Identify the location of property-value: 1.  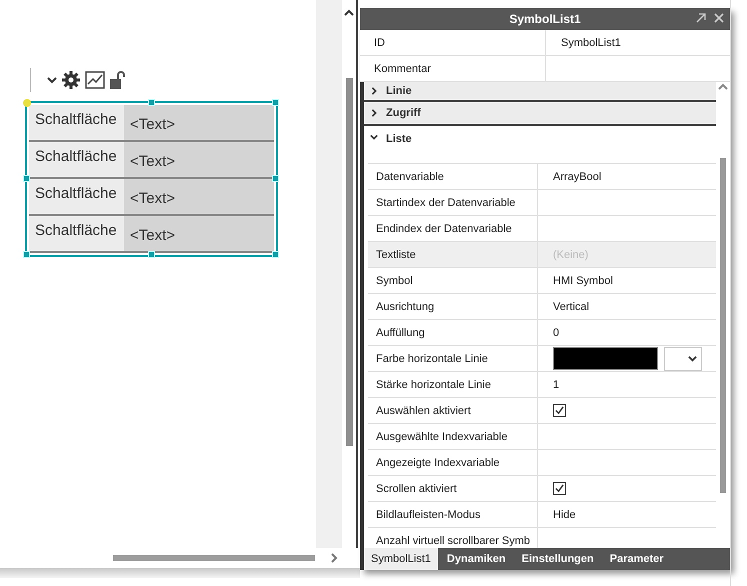
(556, 384).